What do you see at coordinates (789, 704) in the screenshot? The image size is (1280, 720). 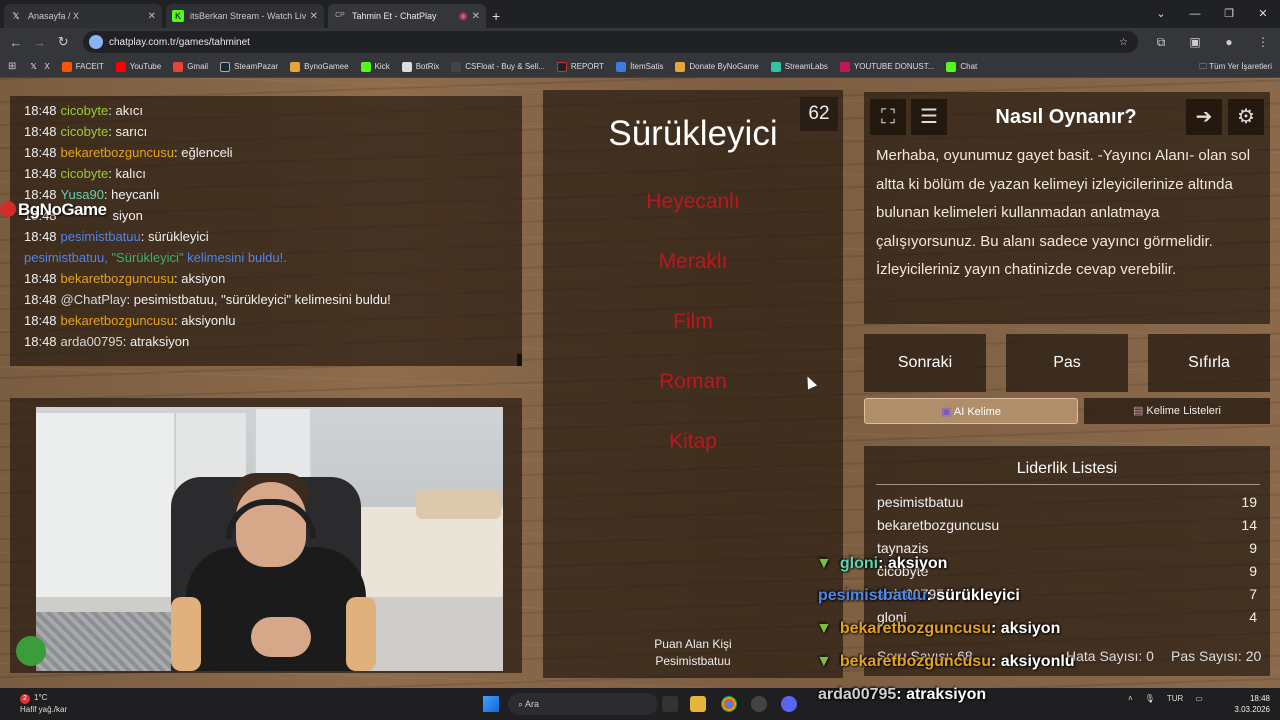 I see `discord-icon` at bounding box center [789, 704].